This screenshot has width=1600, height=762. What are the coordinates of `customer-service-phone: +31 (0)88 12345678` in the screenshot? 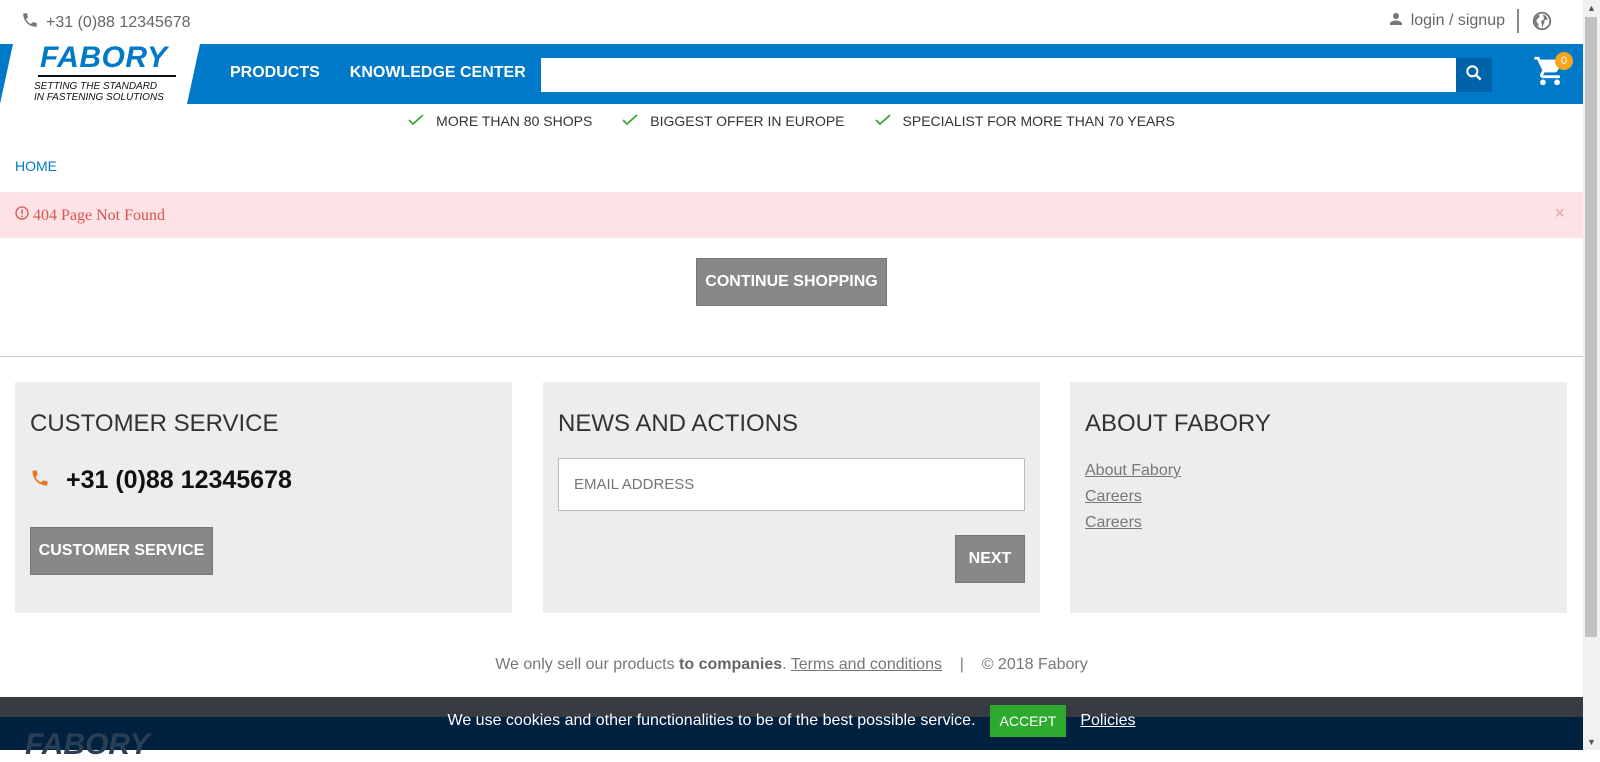 It's located at (161, 480).